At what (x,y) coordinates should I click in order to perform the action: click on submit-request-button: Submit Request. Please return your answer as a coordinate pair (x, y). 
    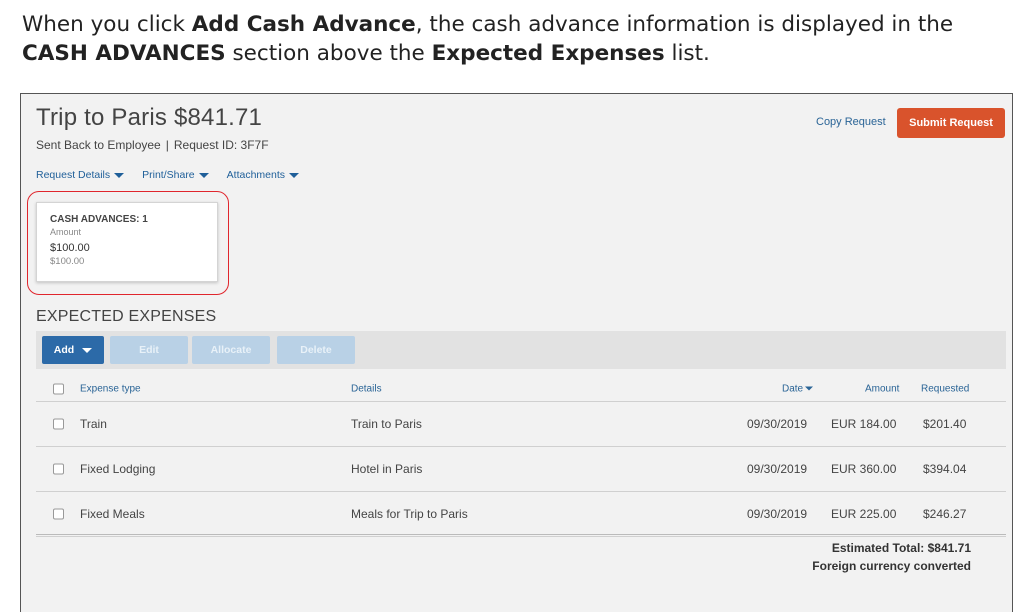
    Looking at the image, I should click on (951, 123).